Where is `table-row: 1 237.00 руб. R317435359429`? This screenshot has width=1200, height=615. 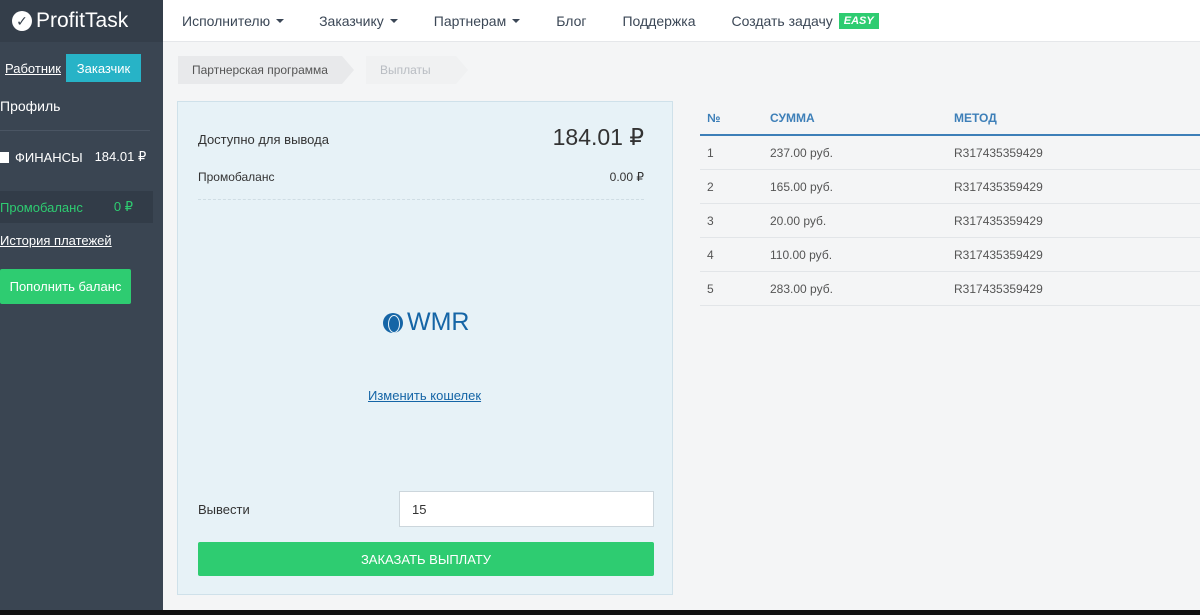 table-row: 1 237.00 руб. R317435359429 is located at coordinates (950, 153).